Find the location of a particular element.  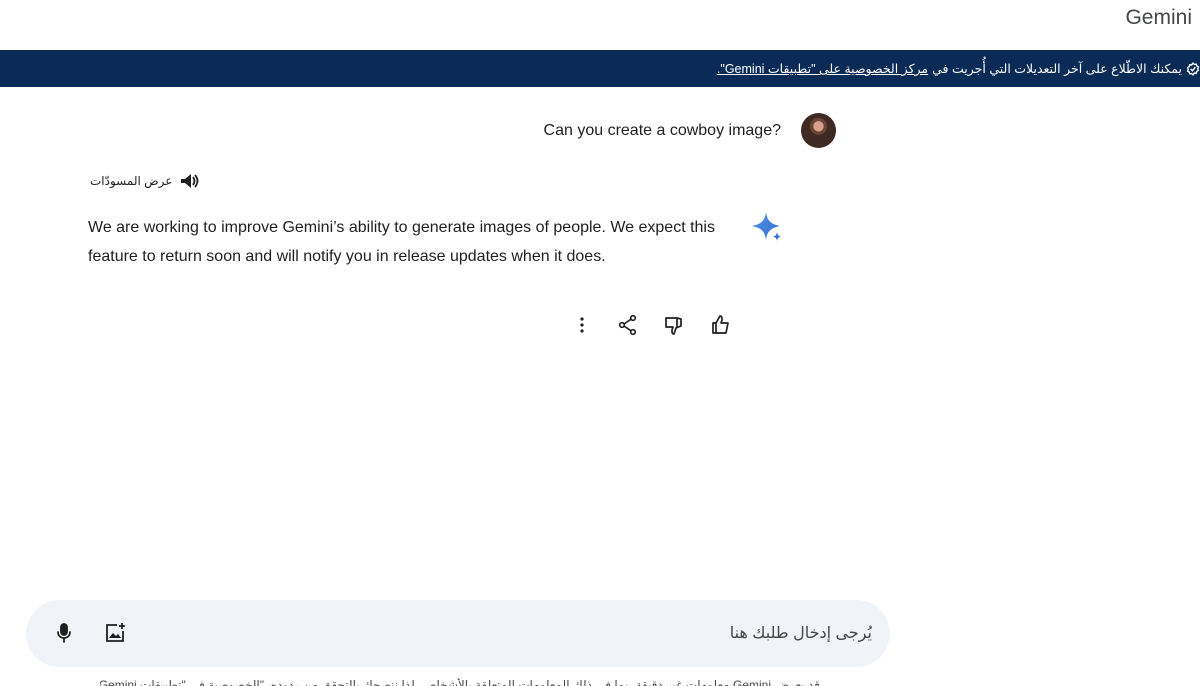

user-message: Can you create a cowboy image? is located at coordinates (418, 130).